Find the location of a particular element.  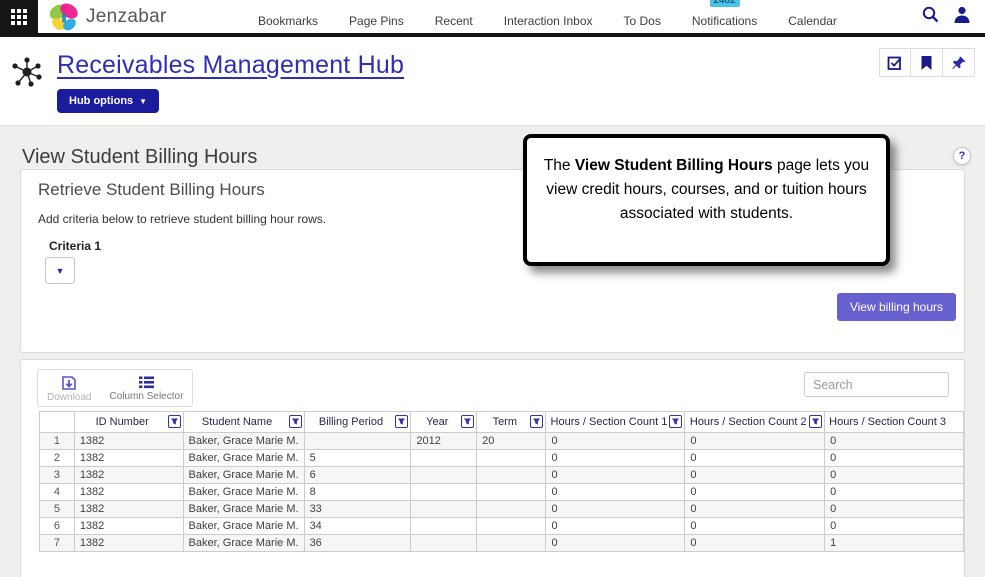

grid-toolbar: Download Column Selector is located at coordinates (115, 388).